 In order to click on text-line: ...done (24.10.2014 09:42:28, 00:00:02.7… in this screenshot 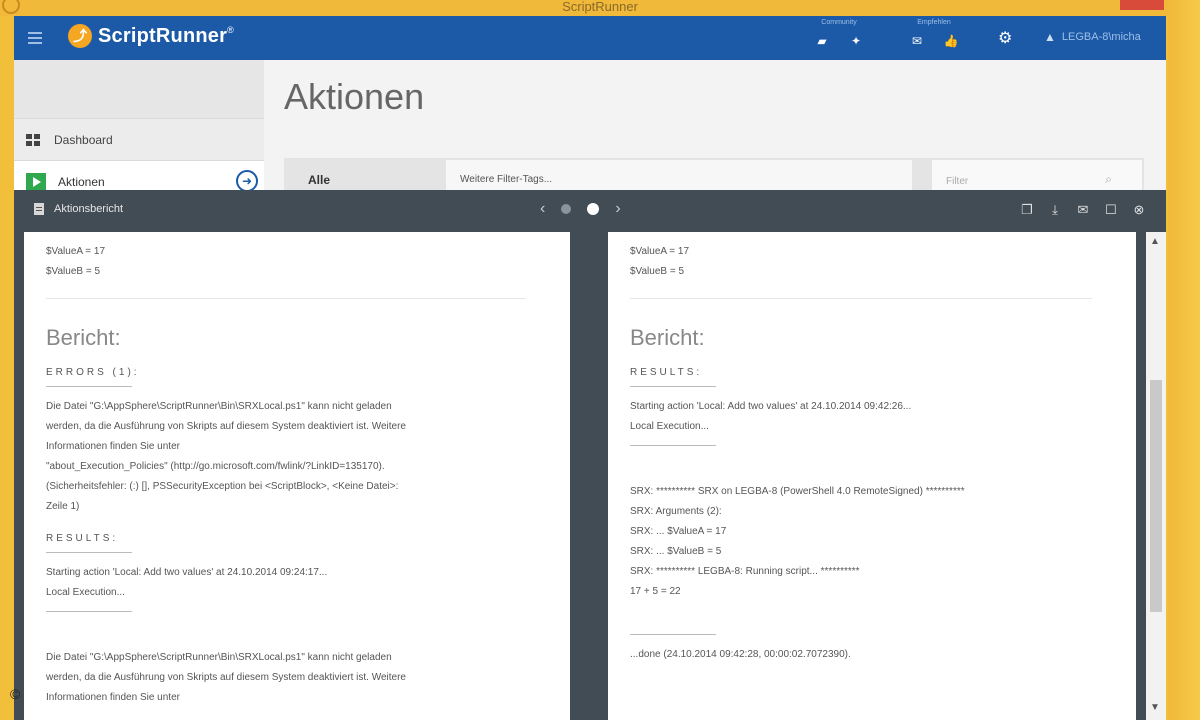, I will do `click(740, 654)`.